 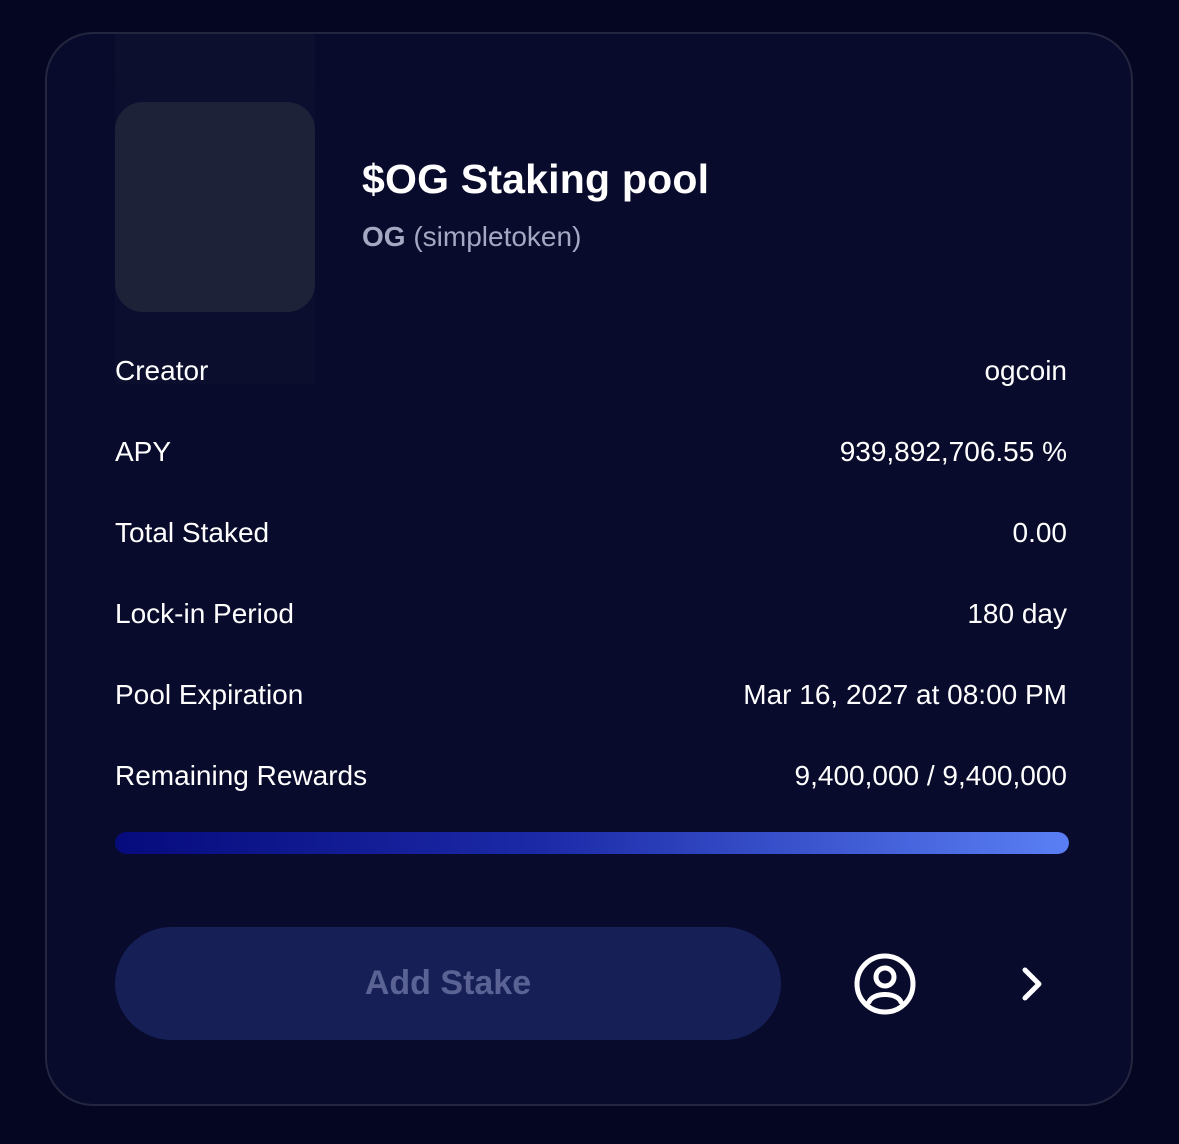 What do you see at coordinates (953, 451) in the screenshot?
I see `detail-value: 939,892,706.55 %` at bounding box center [953, 451].